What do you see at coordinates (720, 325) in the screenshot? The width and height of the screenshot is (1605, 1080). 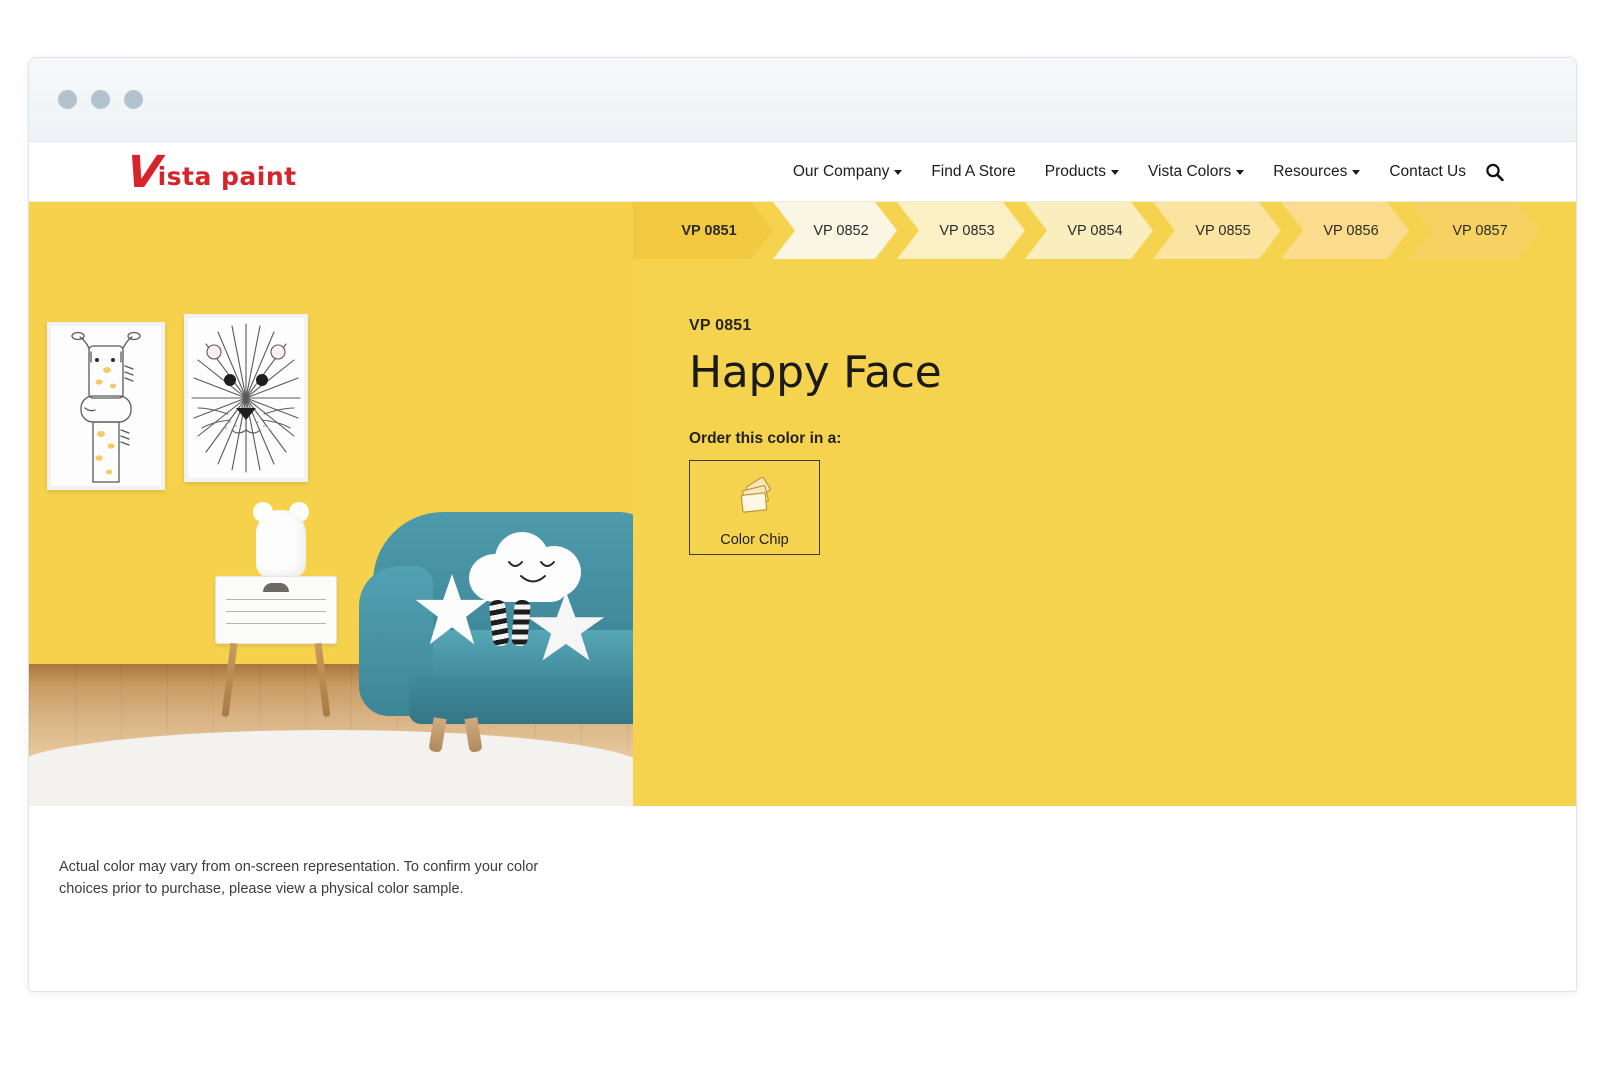 I see `color-code: VP 0851` at bounding box center [720, 325].